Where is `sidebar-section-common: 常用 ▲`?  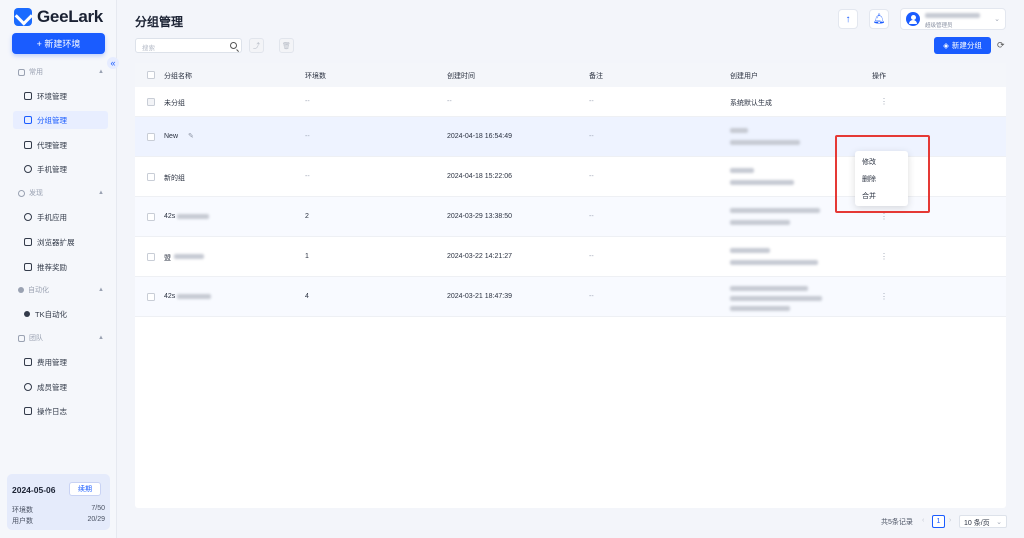 sidebar-section-common: 常用 ▲ is located at coordinates (61, 72).